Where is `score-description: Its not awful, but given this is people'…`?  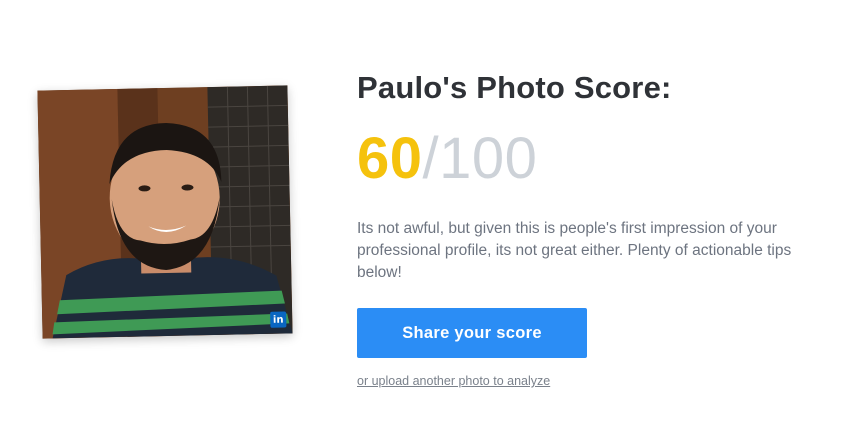 score-description: Its not awful, but given this is people'… is located at coordinates (574, 250).